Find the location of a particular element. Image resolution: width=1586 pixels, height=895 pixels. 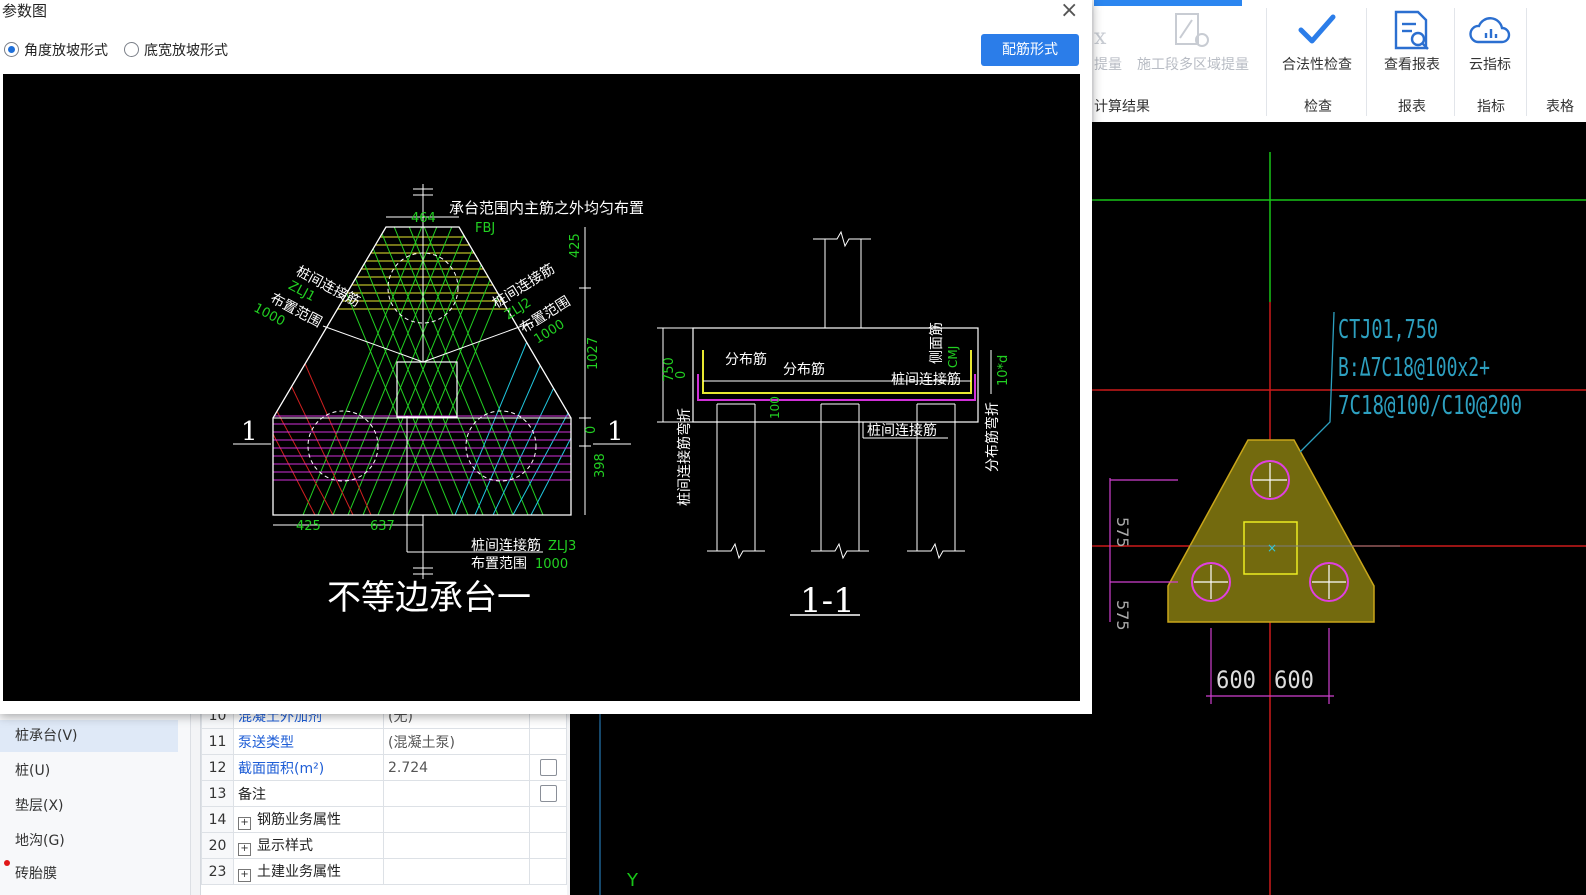

tiliang-label: 提量 is located at coordinates (1108, 65).